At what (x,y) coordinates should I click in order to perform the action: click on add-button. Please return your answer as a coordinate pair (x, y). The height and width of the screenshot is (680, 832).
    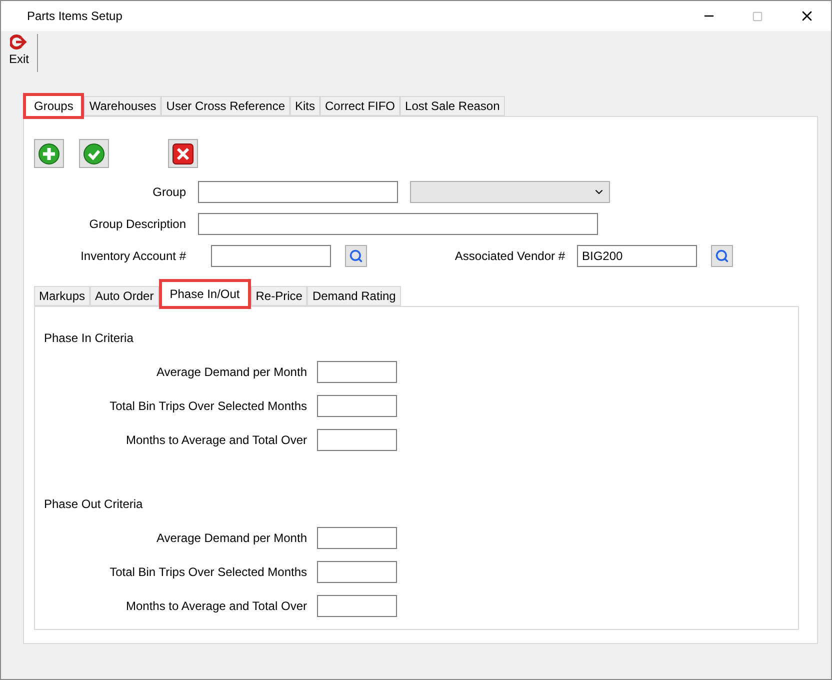
    Looking at the image, I should click on (49, 153).